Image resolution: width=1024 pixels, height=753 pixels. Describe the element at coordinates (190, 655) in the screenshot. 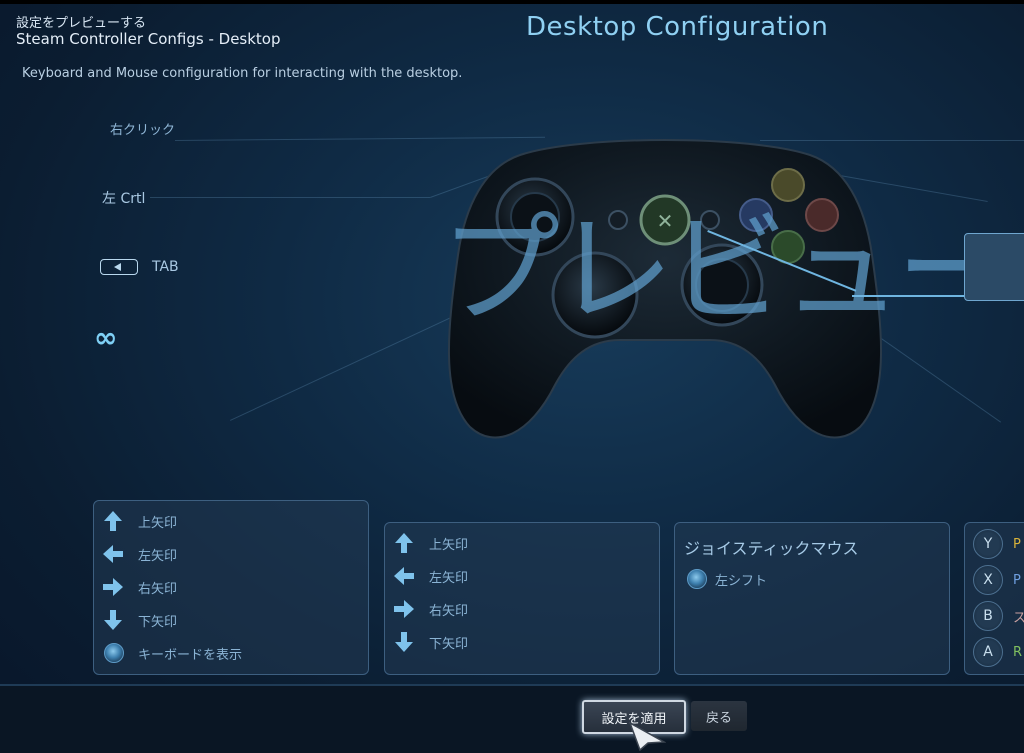

I see `list-item-label: キーボードを表示` at that location.